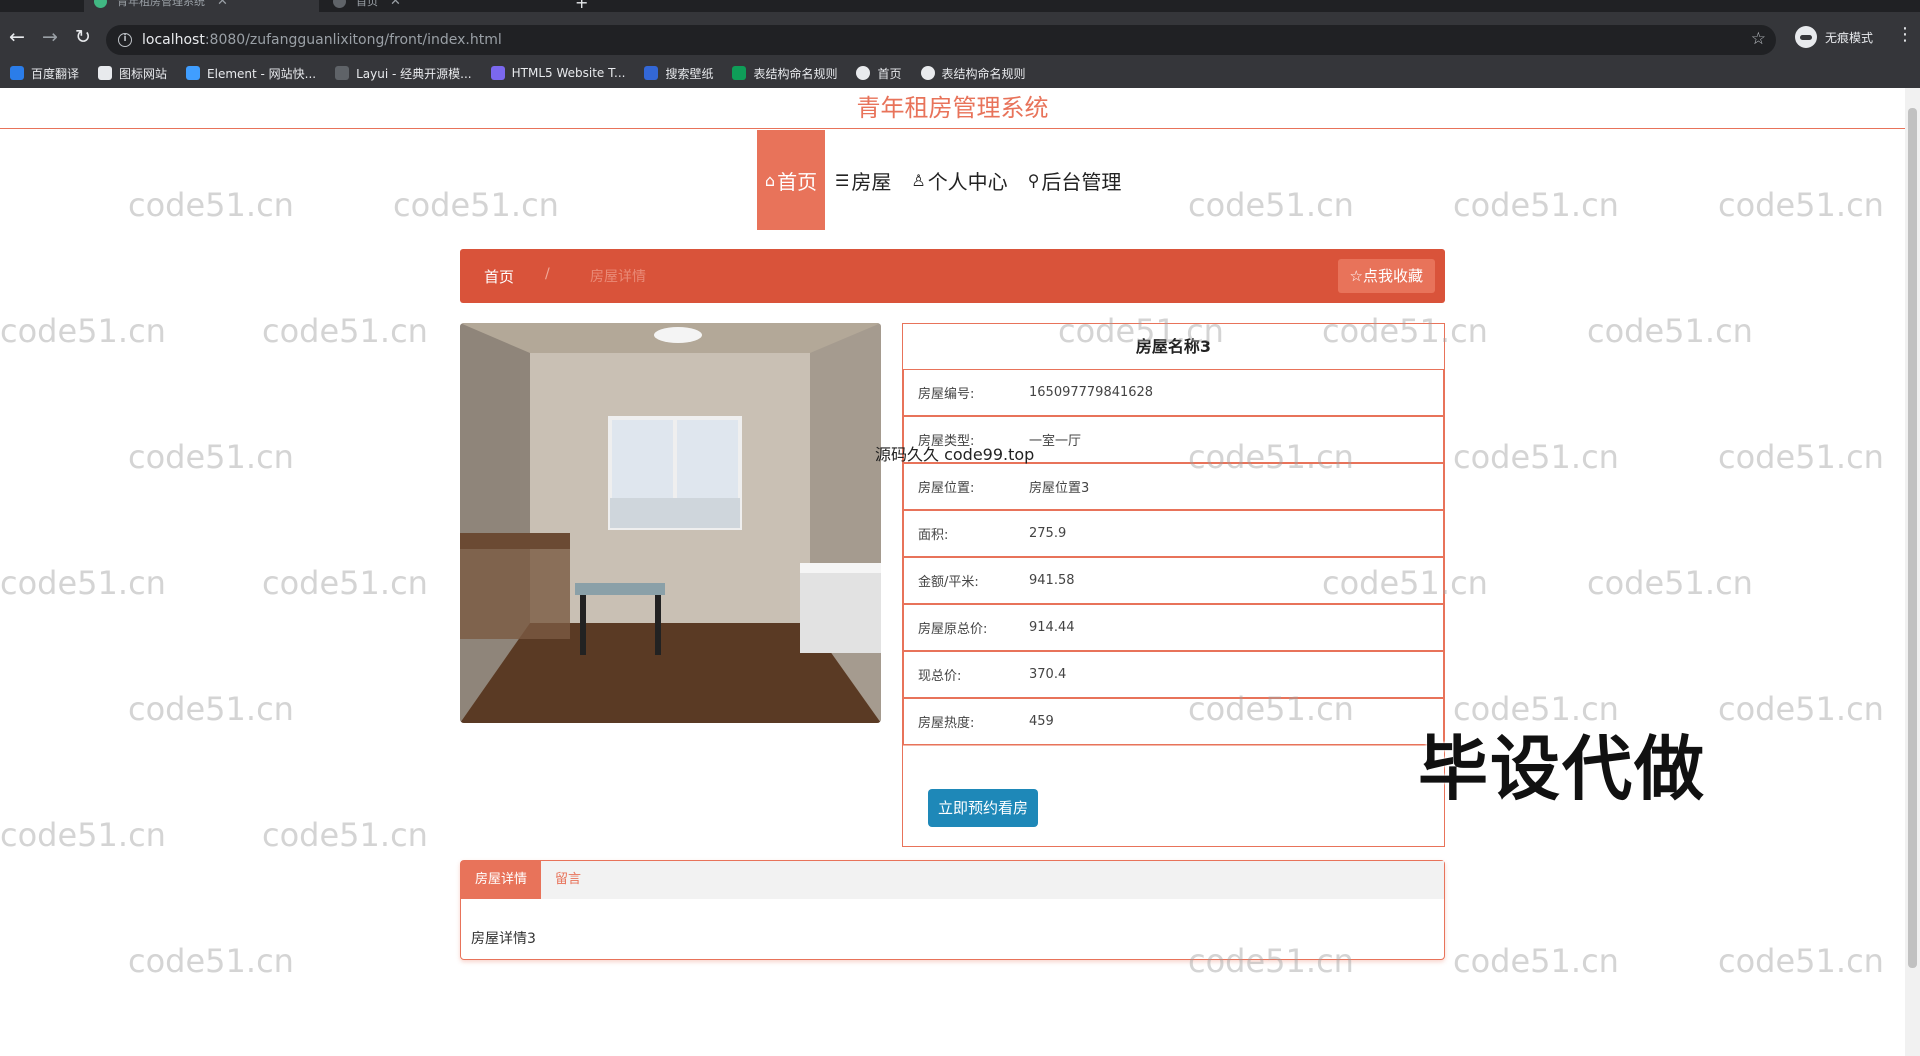 This screenshot has width=1920, height=1056. What do you see at coordinates (1173, 392) in the screenshot?
I see `info-row-house-number: 房屋编号: 1650977798416​28` at bounding box center [1173, 392].